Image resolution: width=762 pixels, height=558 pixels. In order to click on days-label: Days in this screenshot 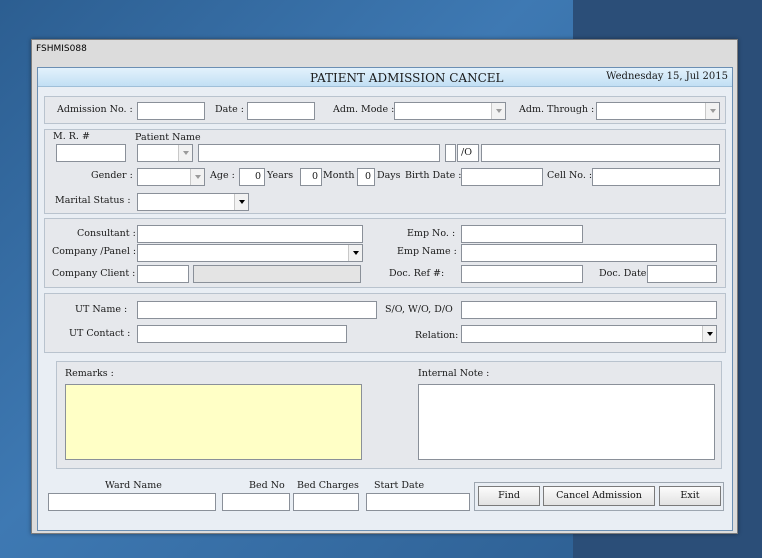, I will do `click(389, 175)`.